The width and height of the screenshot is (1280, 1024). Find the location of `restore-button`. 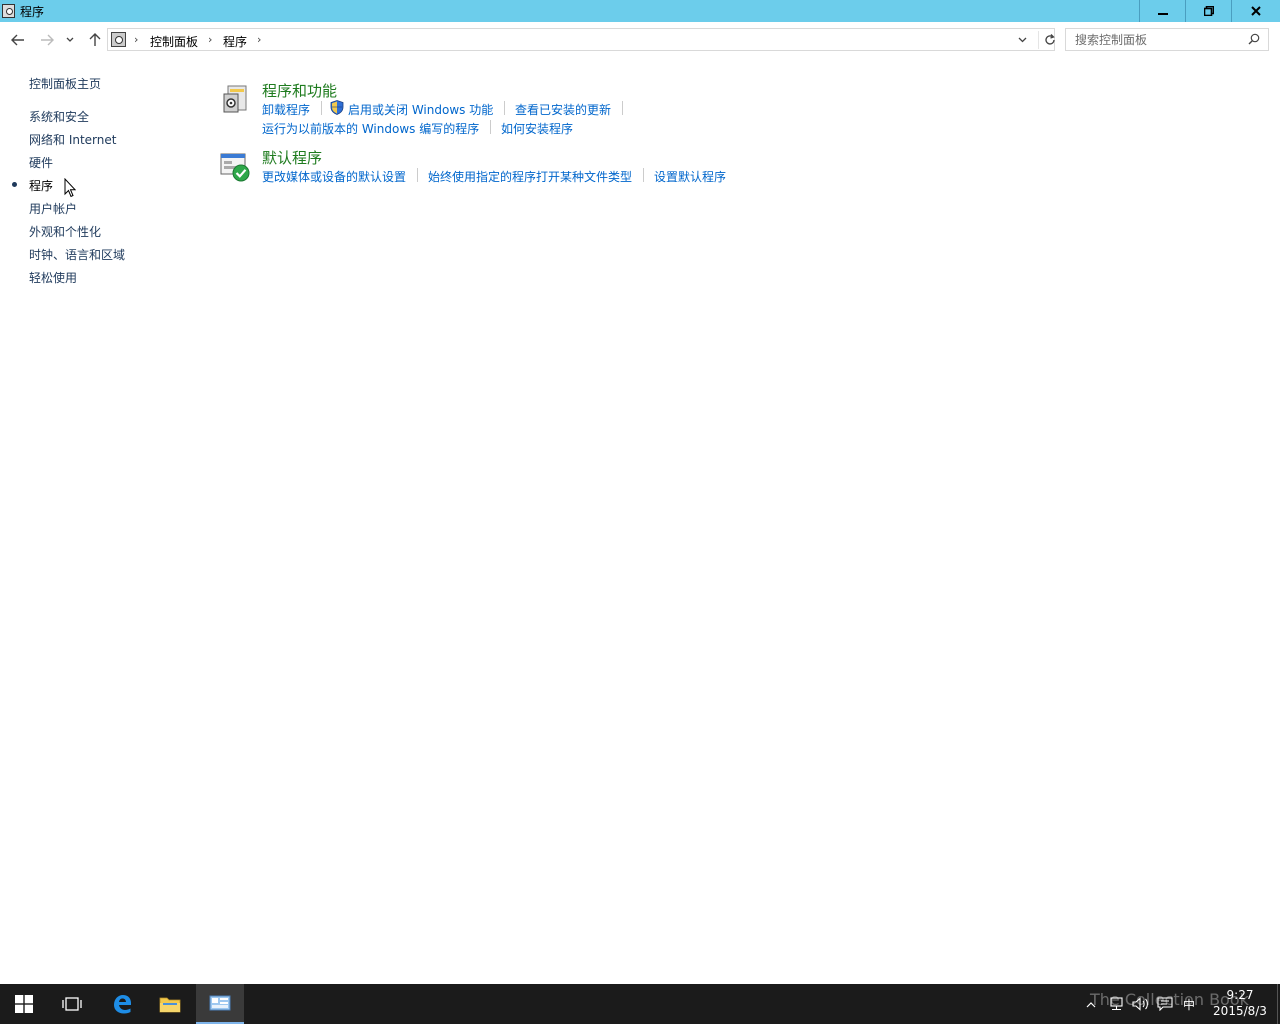

restore-button is located at coordinates (1209, 11).